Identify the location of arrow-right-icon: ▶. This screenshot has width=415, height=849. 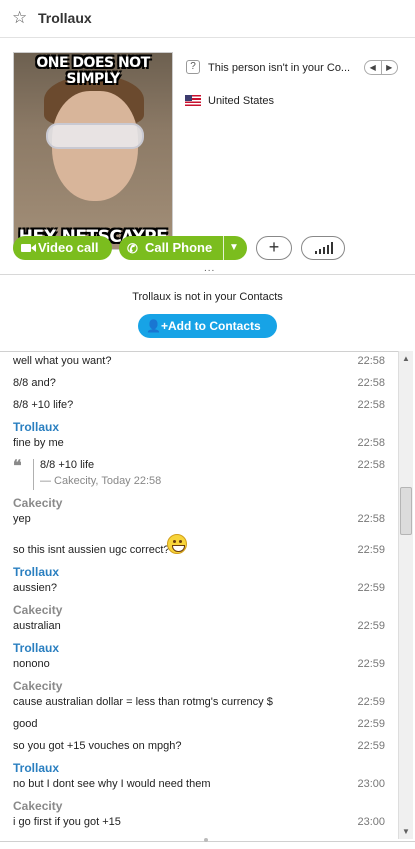
(389, 67).